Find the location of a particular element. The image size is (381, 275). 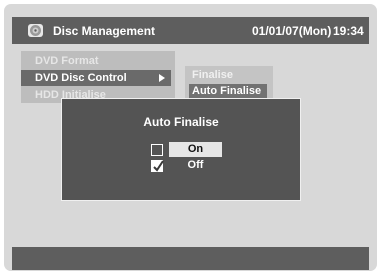

submenu: Finalise Auto Finalise is located at coordinates (229, 83).